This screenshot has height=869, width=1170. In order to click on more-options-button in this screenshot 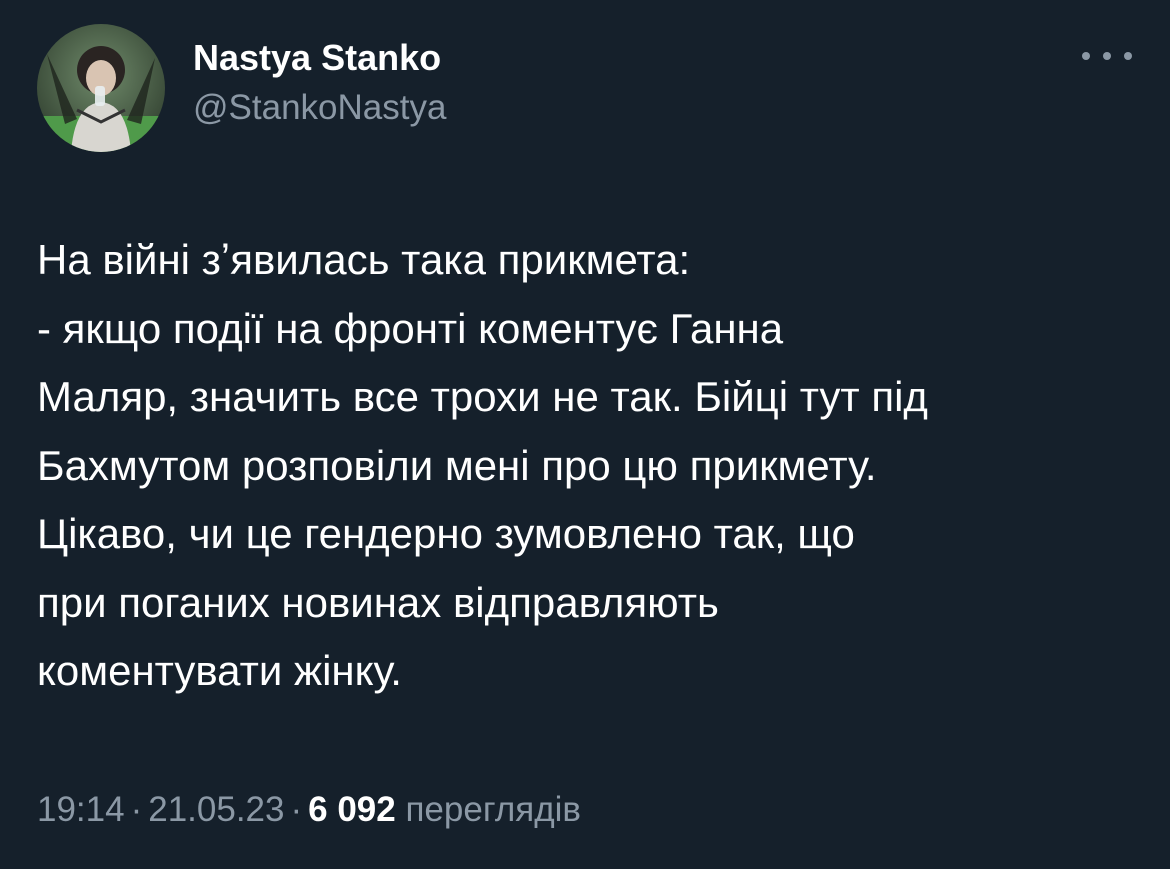, I will do `click(1107, 56)`.